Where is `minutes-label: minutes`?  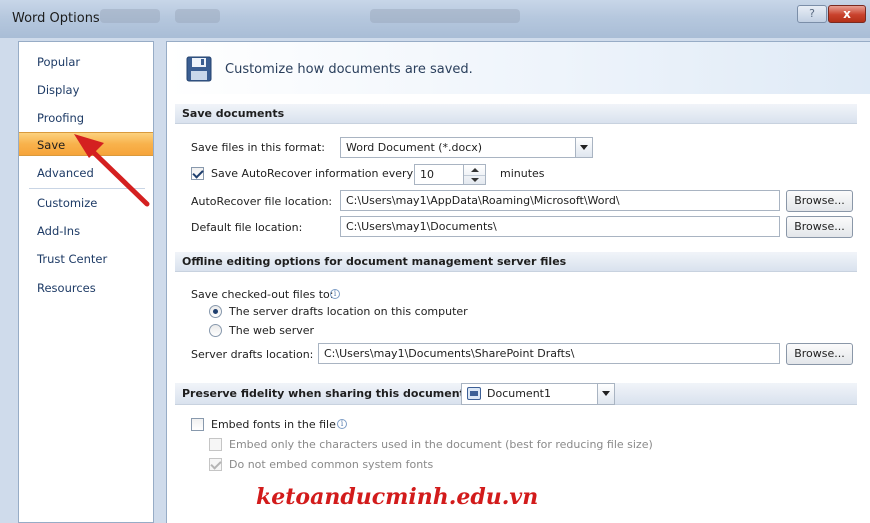 minutes-label: minutes is located at coordinates (522, 173).